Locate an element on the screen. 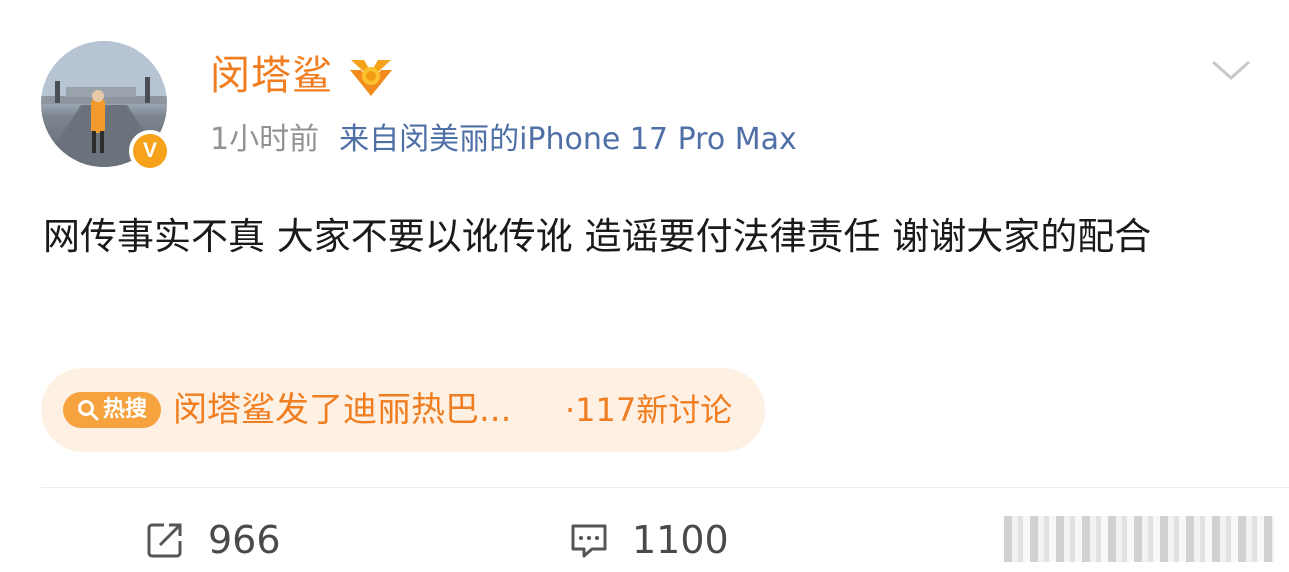 The width and height of the screenshot is (1289, 572). hot-search-tag-label: 热搜 is located at coordinates (124, 409).